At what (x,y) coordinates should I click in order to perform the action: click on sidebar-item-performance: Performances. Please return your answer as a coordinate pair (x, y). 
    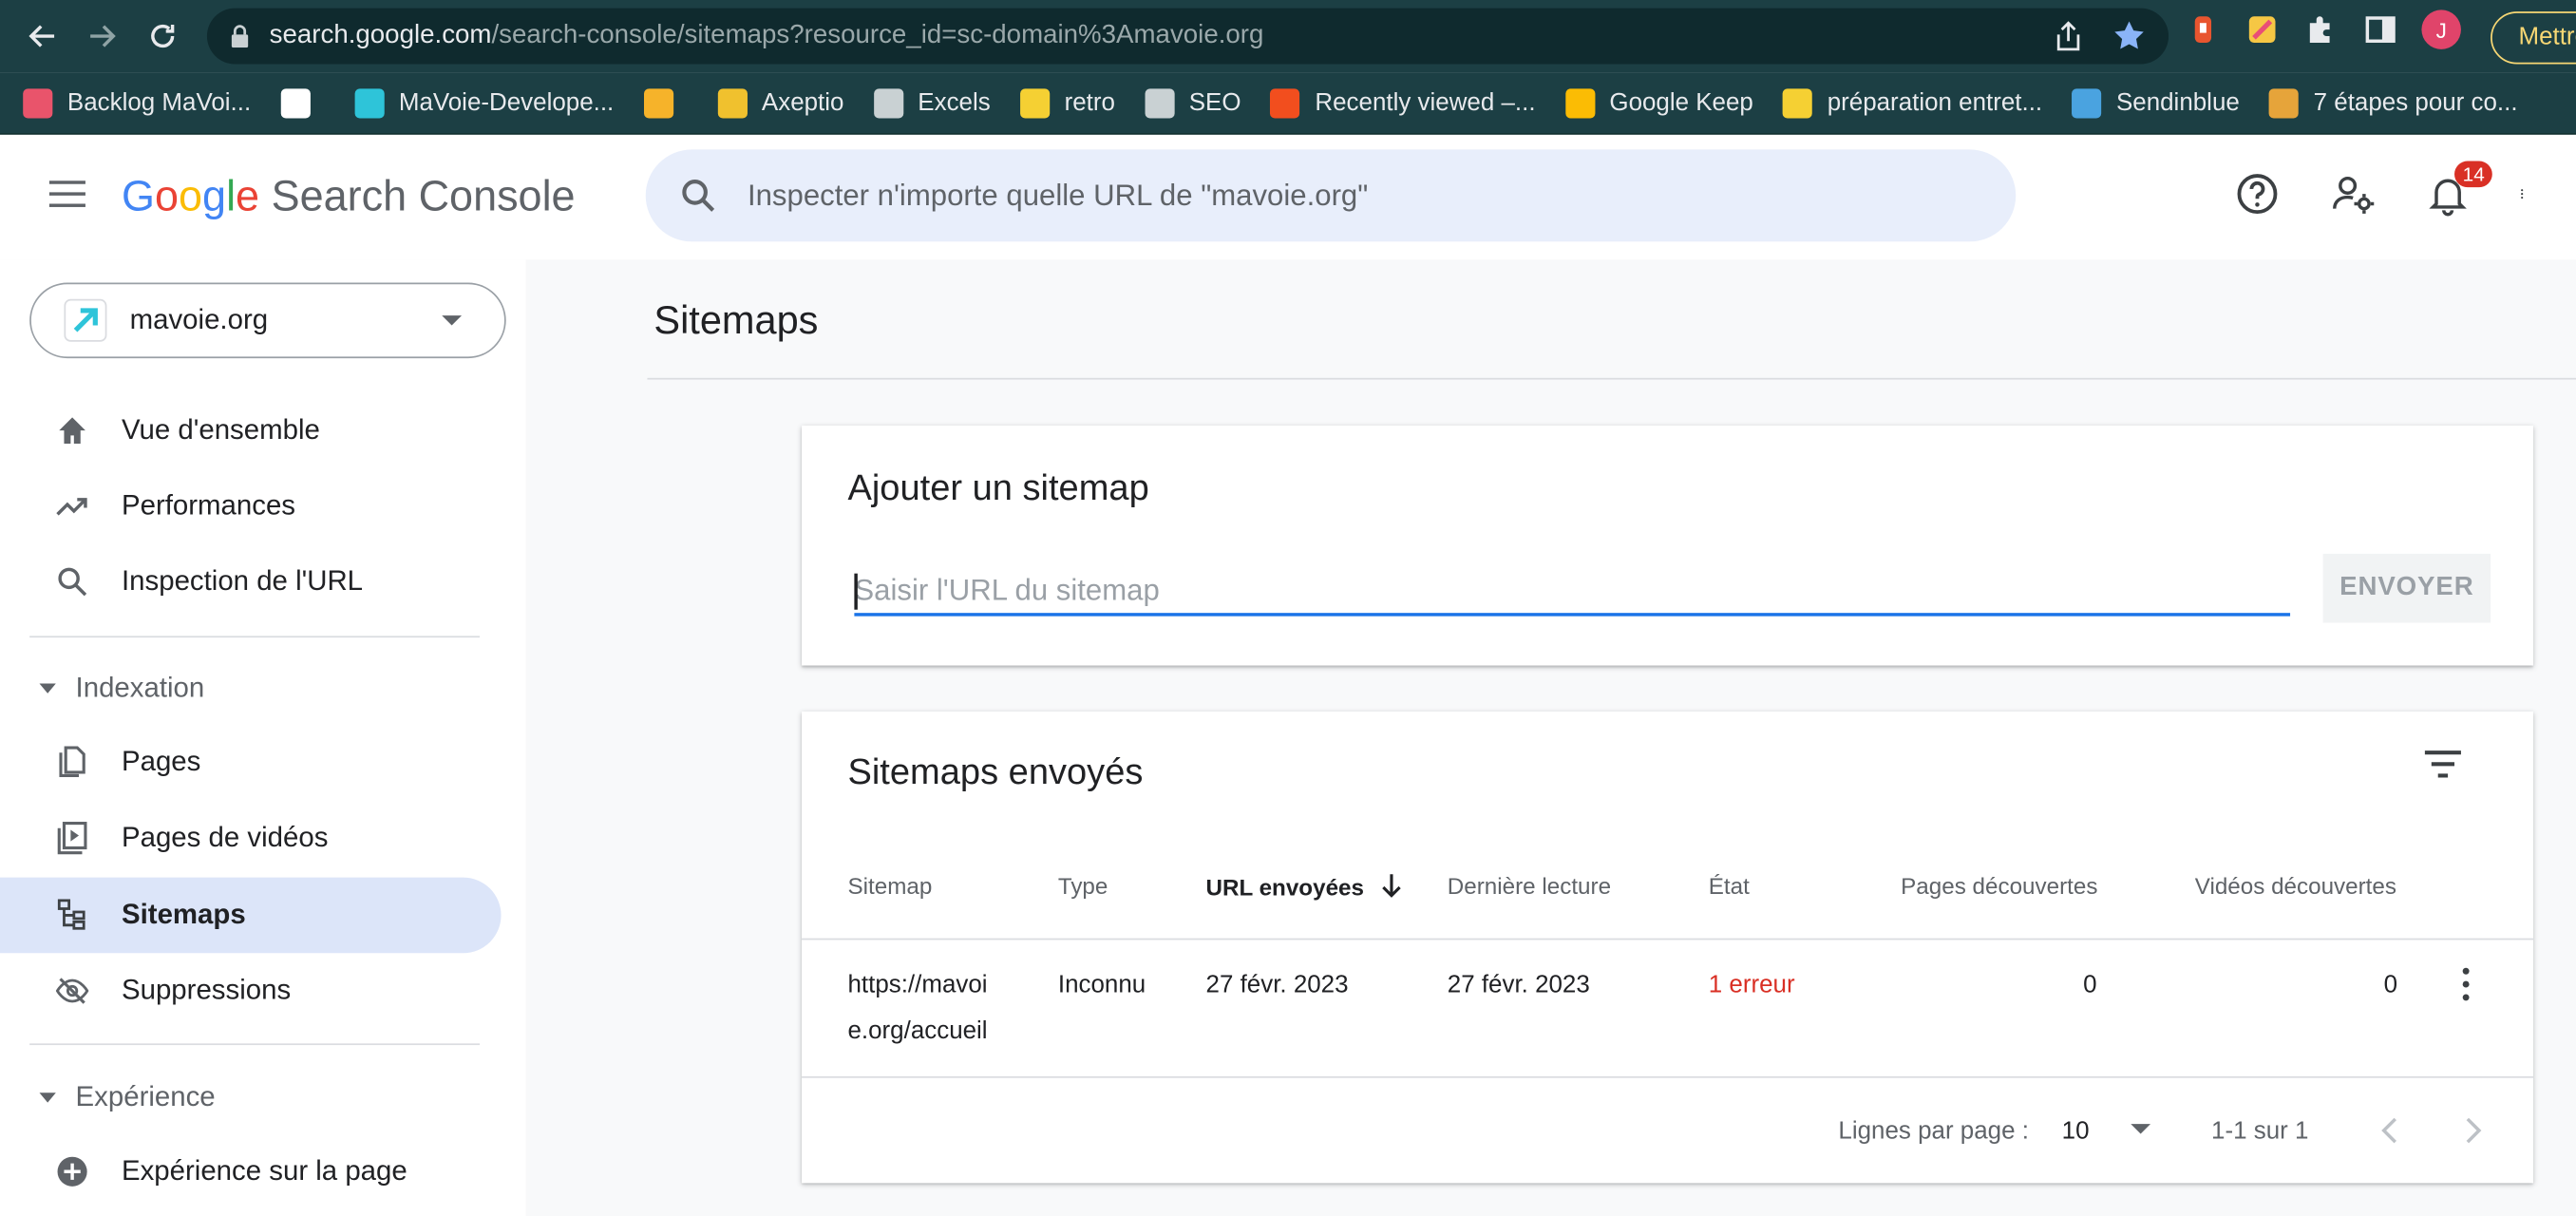
    Looking at the image, I should click on (251, 506).